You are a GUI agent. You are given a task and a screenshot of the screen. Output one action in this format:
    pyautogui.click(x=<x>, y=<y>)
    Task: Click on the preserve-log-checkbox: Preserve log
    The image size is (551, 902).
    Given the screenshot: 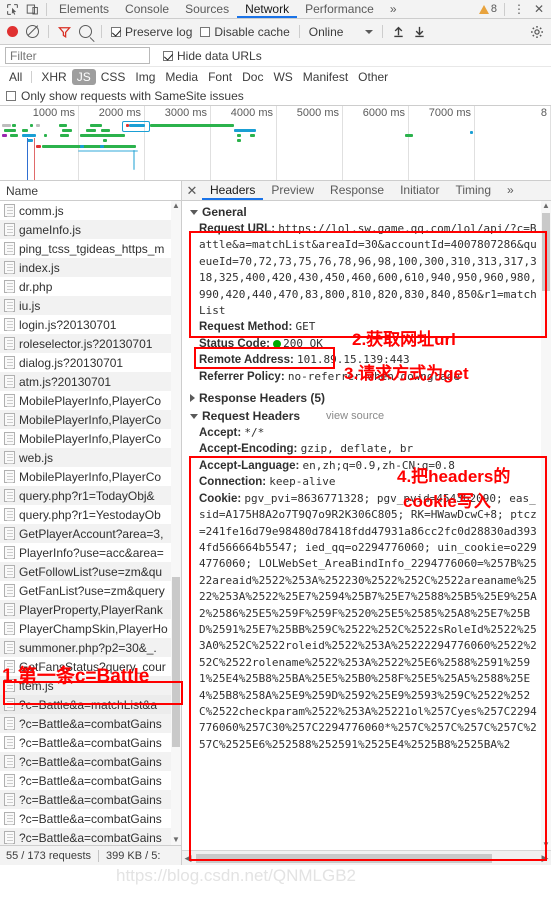 What is the action you would take?
    pyautogui.click(x=151, y=32)
    